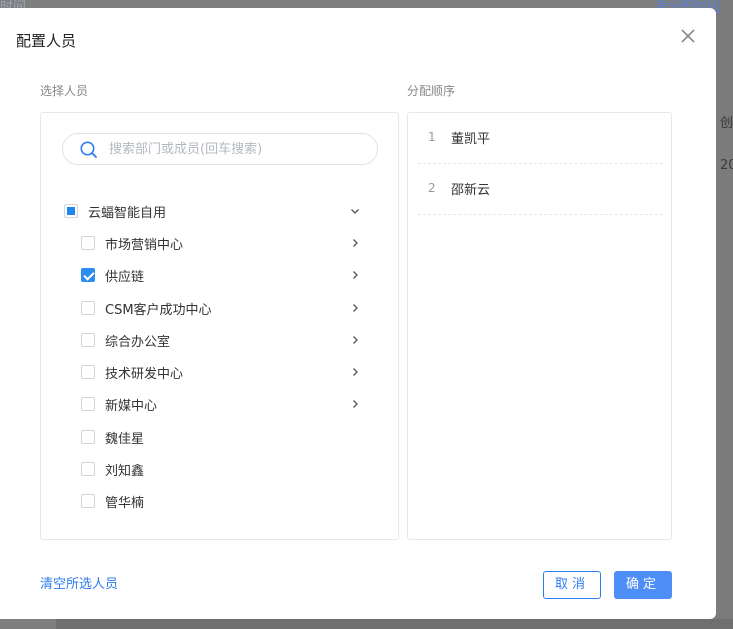 The height and width of the screenshot is (629, 733). What do you see at coordinates (471, 139) in the screenshot?
I see `order-name: 董凯平` at bounding box center [471, 139].